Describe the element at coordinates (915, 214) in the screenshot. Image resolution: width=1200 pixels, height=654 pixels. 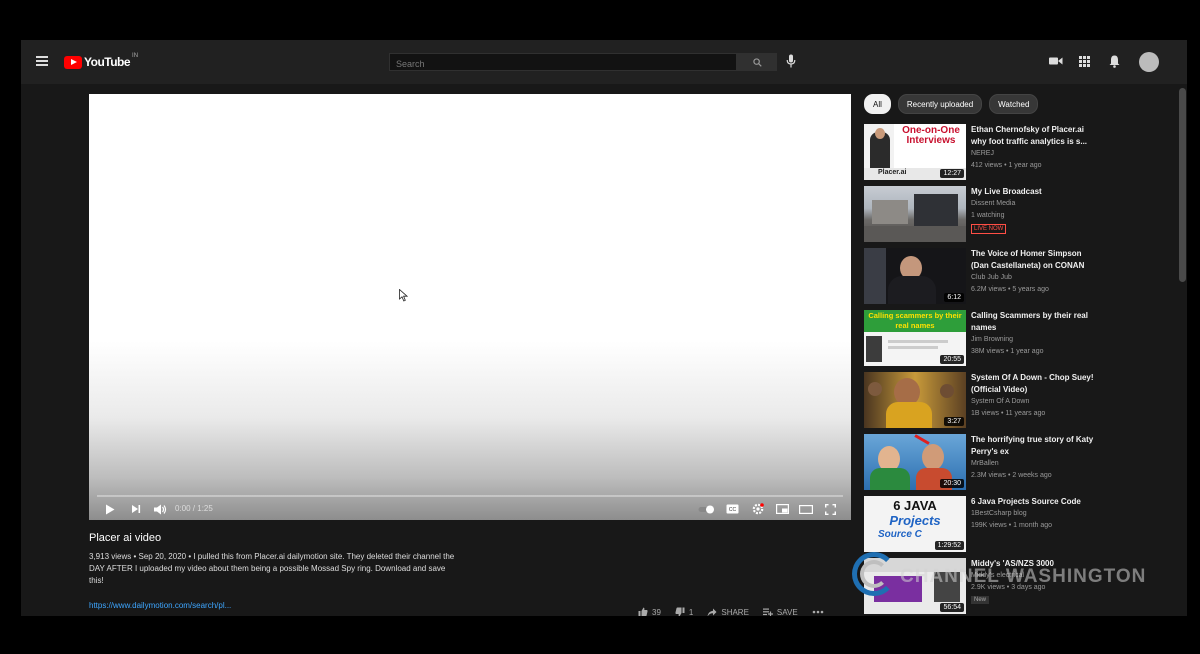
I see `video-thumbnail` at that location.